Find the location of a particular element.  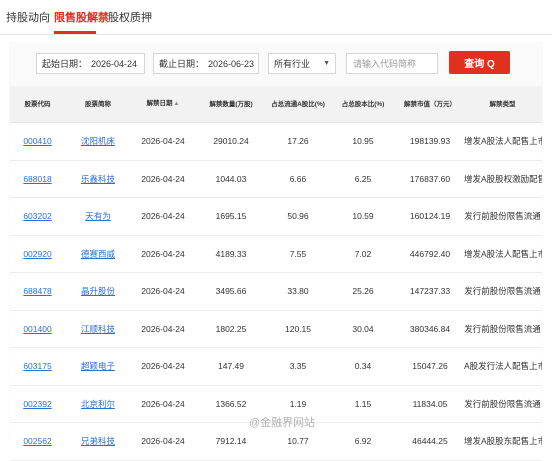

total-share-ratio: 6.92 is located at coordinates (363, 441).